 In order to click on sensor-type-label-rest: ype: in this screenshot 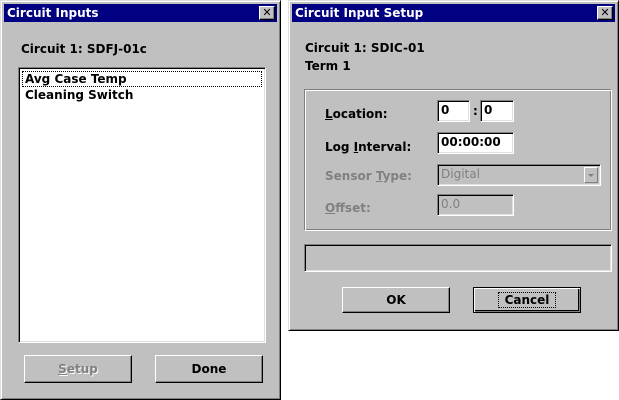, I will do `click(397, 176)`.